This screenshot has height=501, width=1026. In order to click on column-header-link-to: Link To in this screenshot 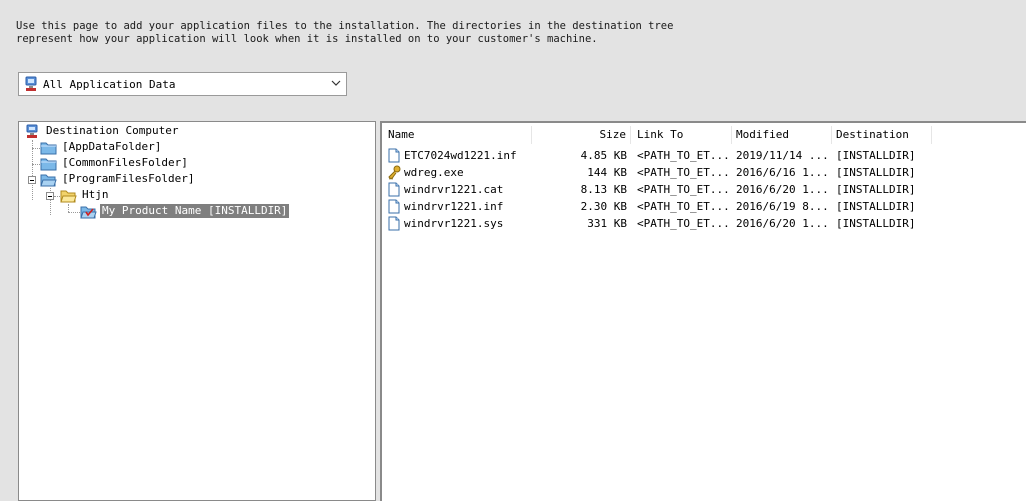, I will do `click(682, 135)`.